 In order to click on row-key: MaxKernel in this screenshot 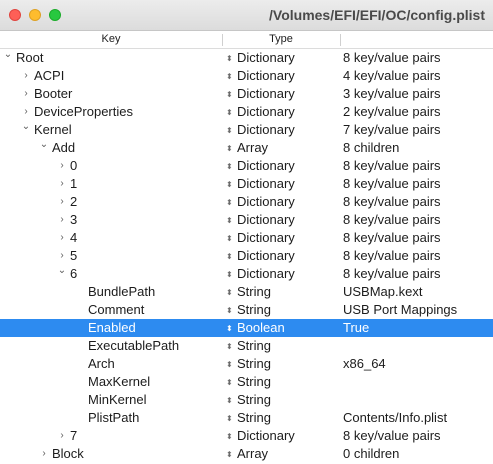, I will do `click(119, 382)`.